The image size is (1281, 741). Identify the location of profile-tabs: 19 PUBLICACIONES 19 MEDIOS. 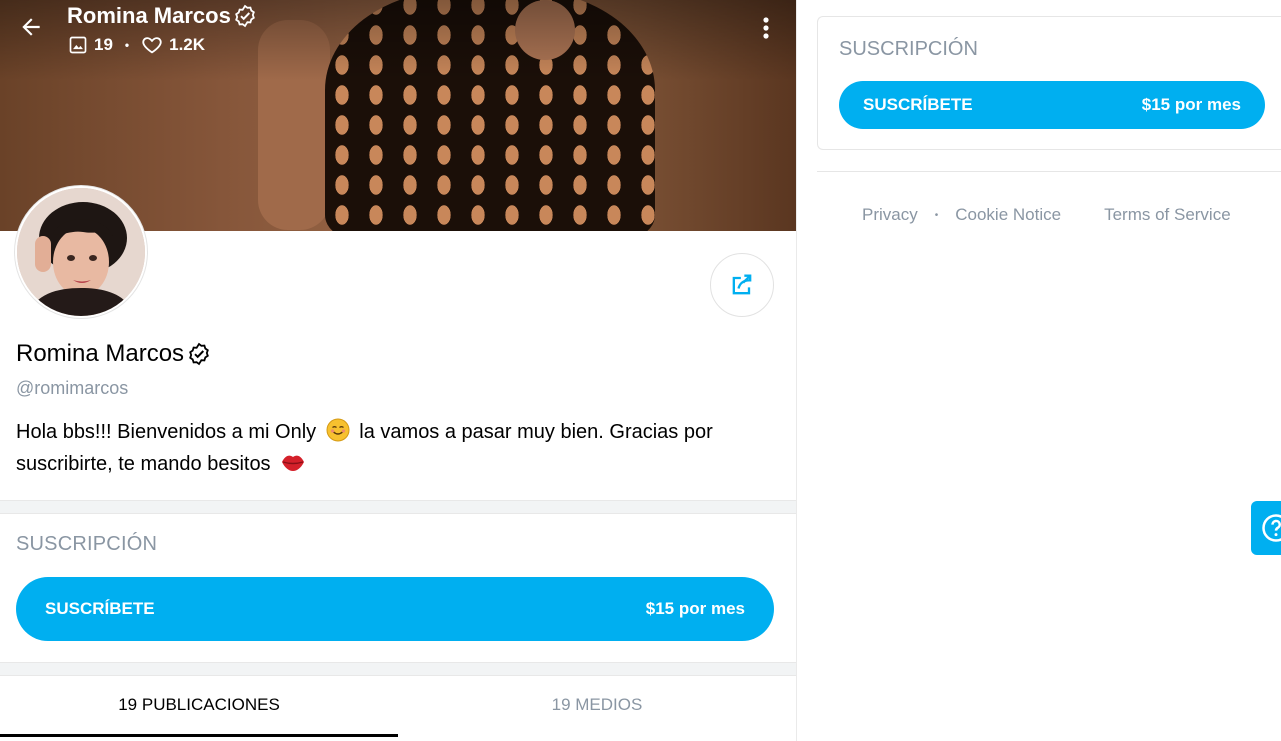
(398, 708).